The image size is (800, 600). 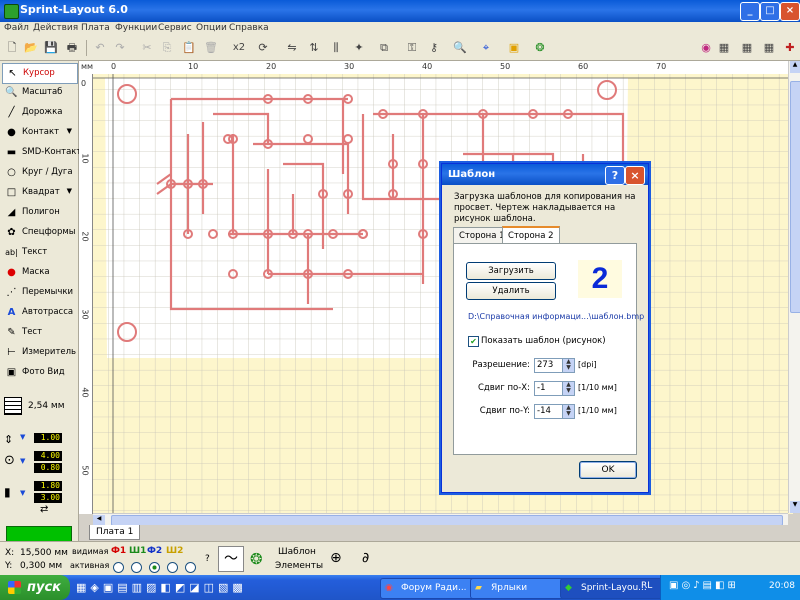 I want to click on shift-x-spinner: ▲ ▼, so click(x=568, y=388).